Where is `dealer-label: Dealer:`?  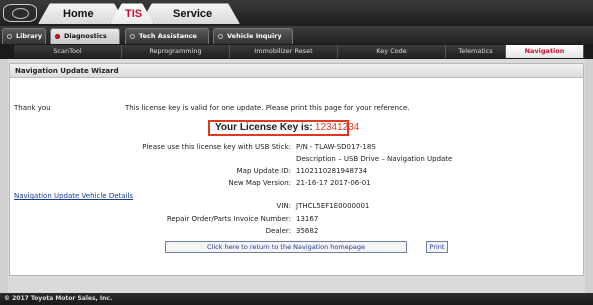 dealer-label: Dealer: is located at coordinates (278, 231).